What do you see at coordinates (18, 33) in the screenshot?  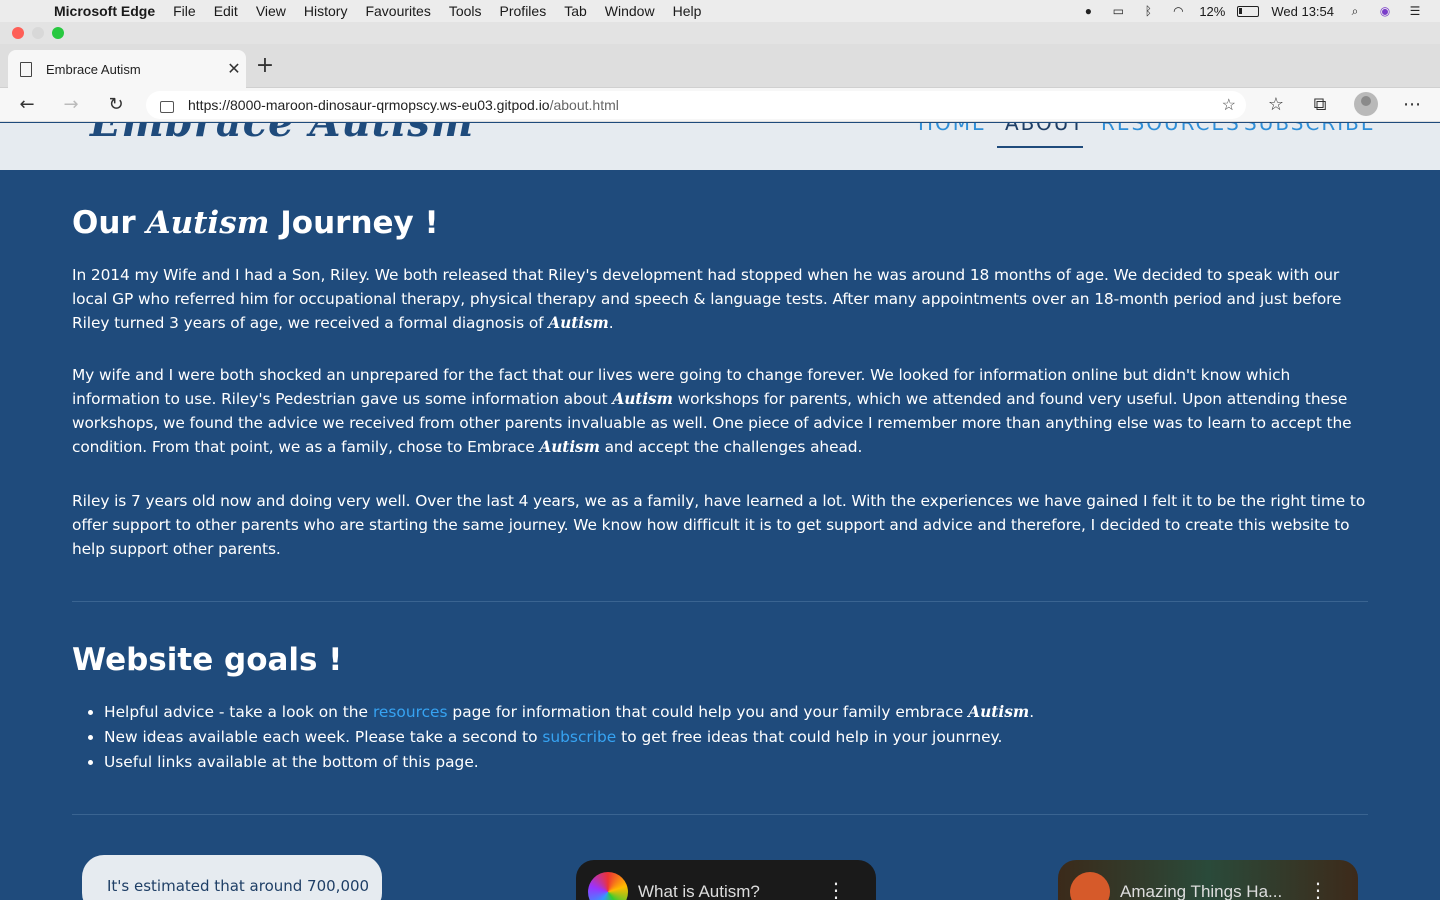 I see `close-window-button` at bounding box center [18, 33].